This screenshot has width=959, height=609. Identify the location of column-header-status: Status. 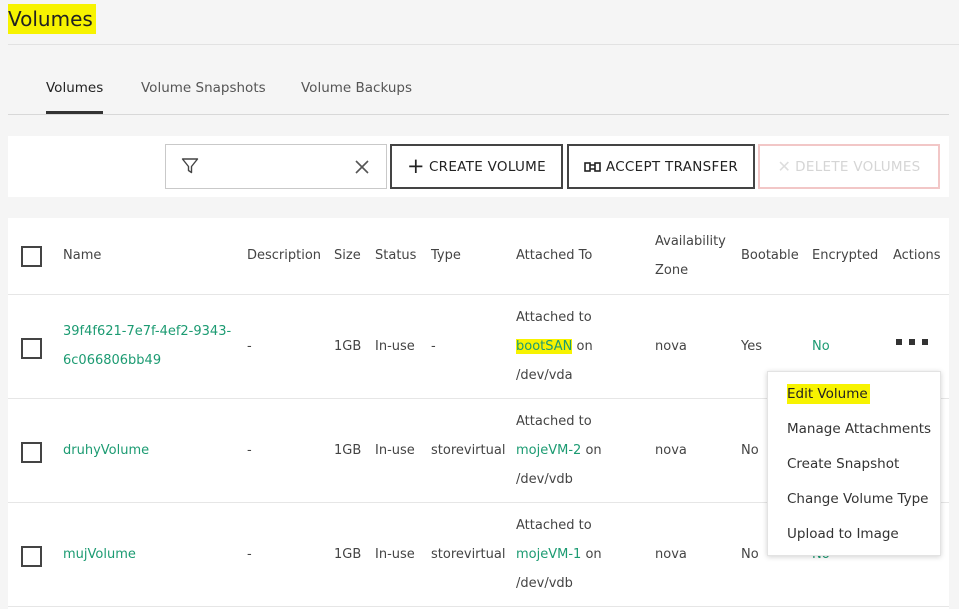
(395, 255).